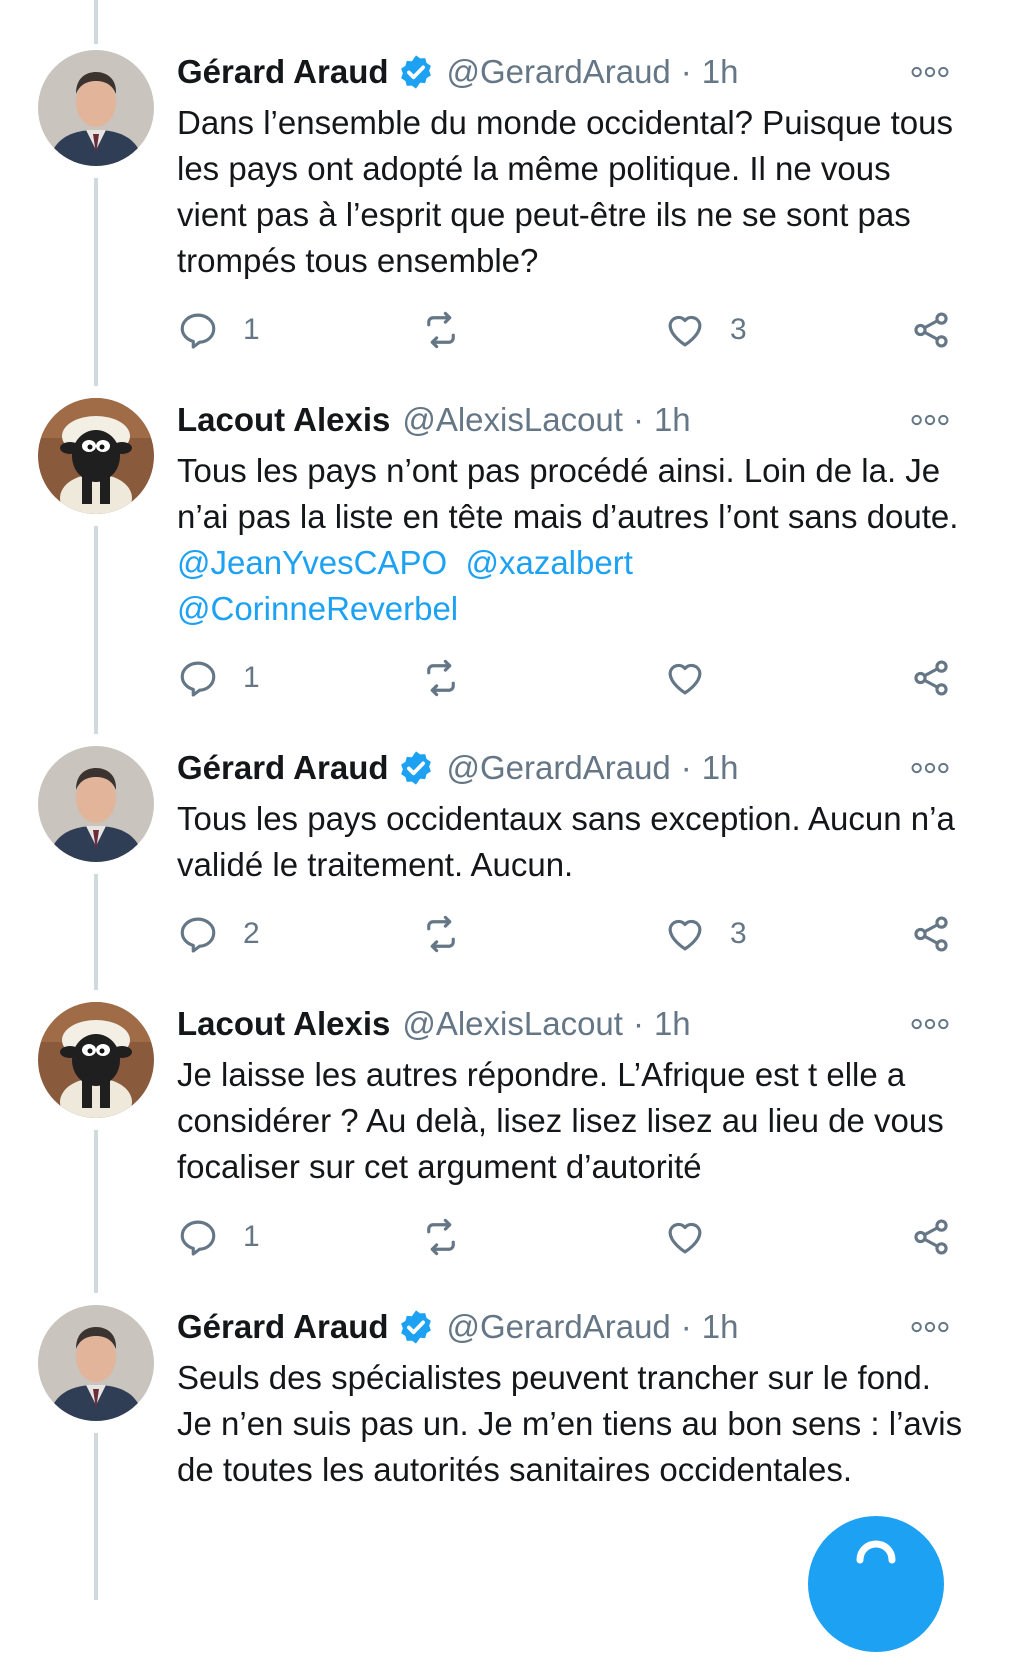 The height and width of the screenshot is (1657, 1009). What do you see at coordinates (876, 1584) in the screenshot?
I see `compose-fab` at bounding box center [876, 1584].